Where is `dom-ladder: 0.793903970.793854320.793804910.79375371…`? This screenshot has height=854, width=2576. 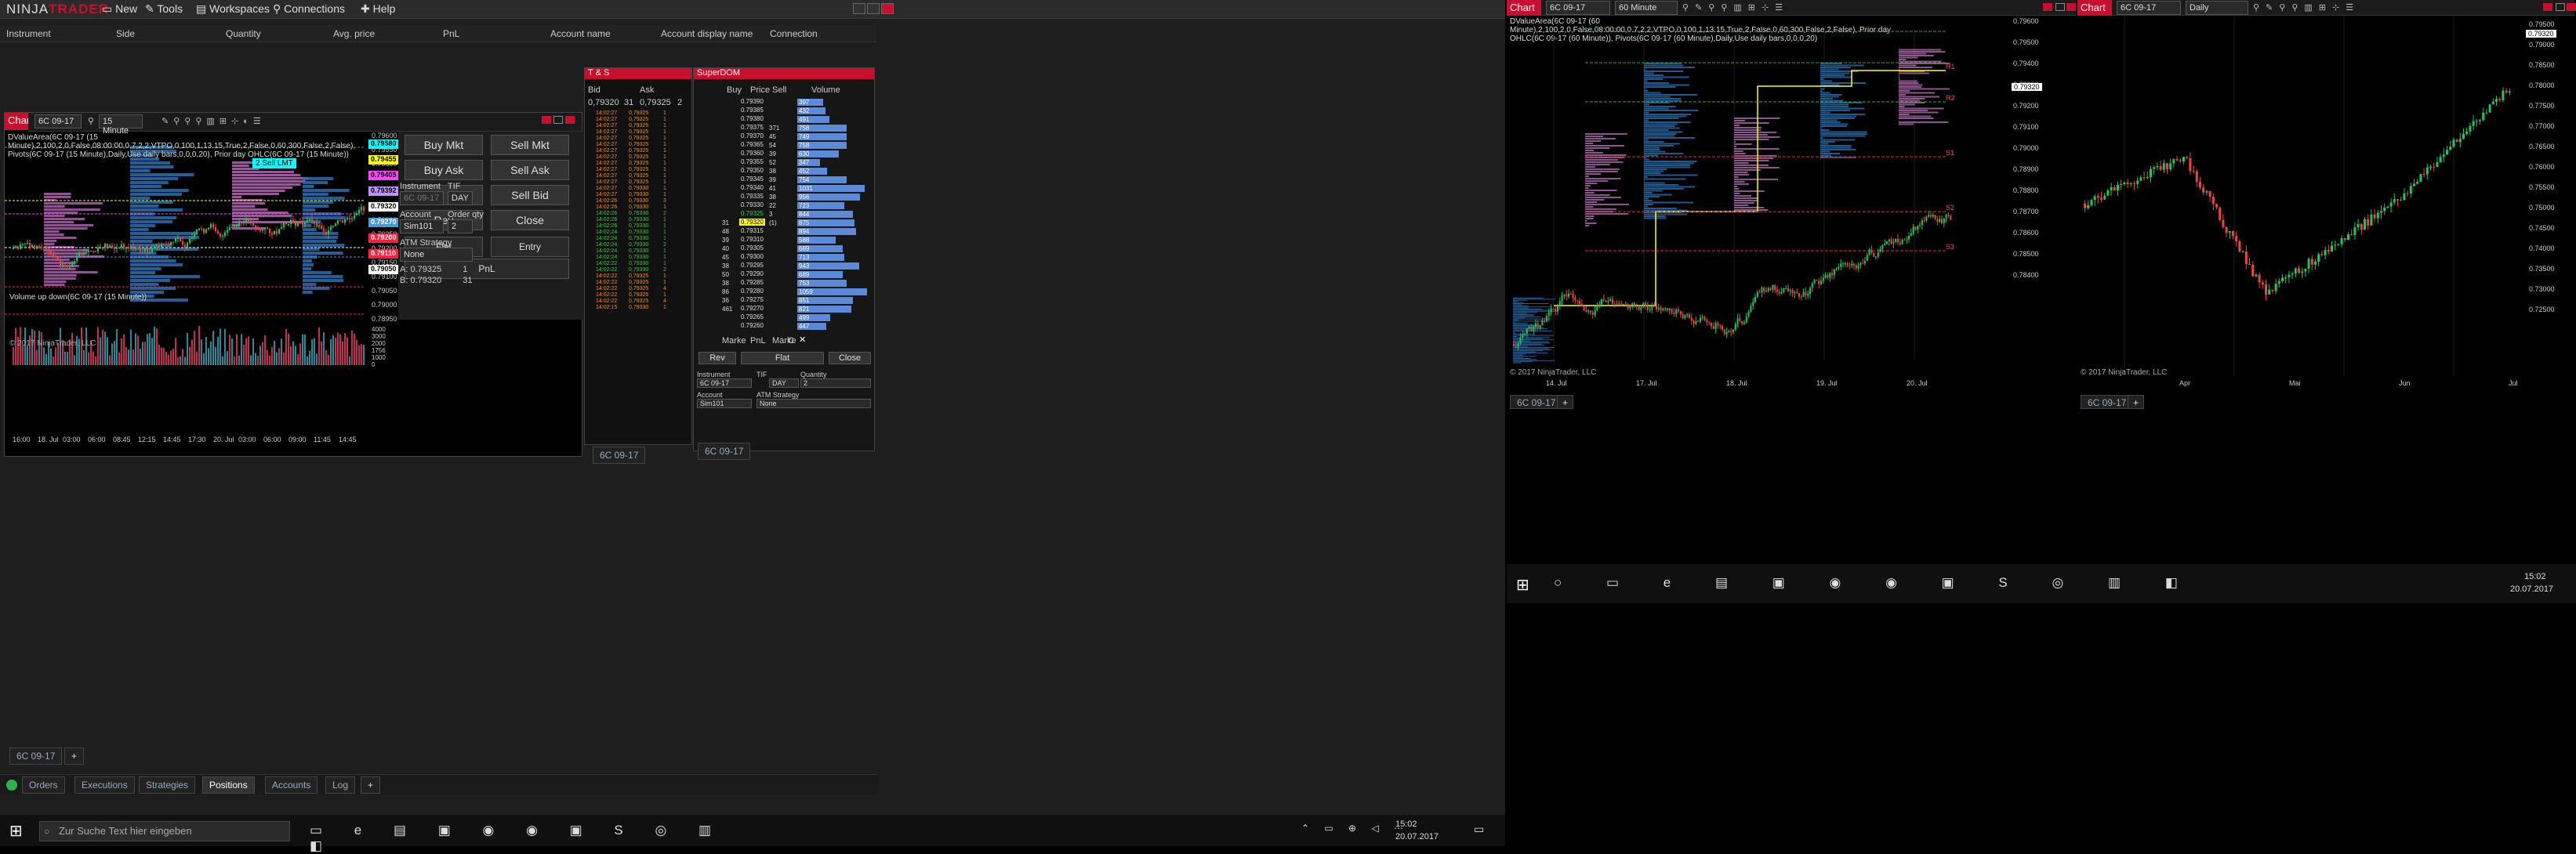
dom-ladder: 0.793903970.793854320.793804910.79375371… is located at coordinates (796, 215).